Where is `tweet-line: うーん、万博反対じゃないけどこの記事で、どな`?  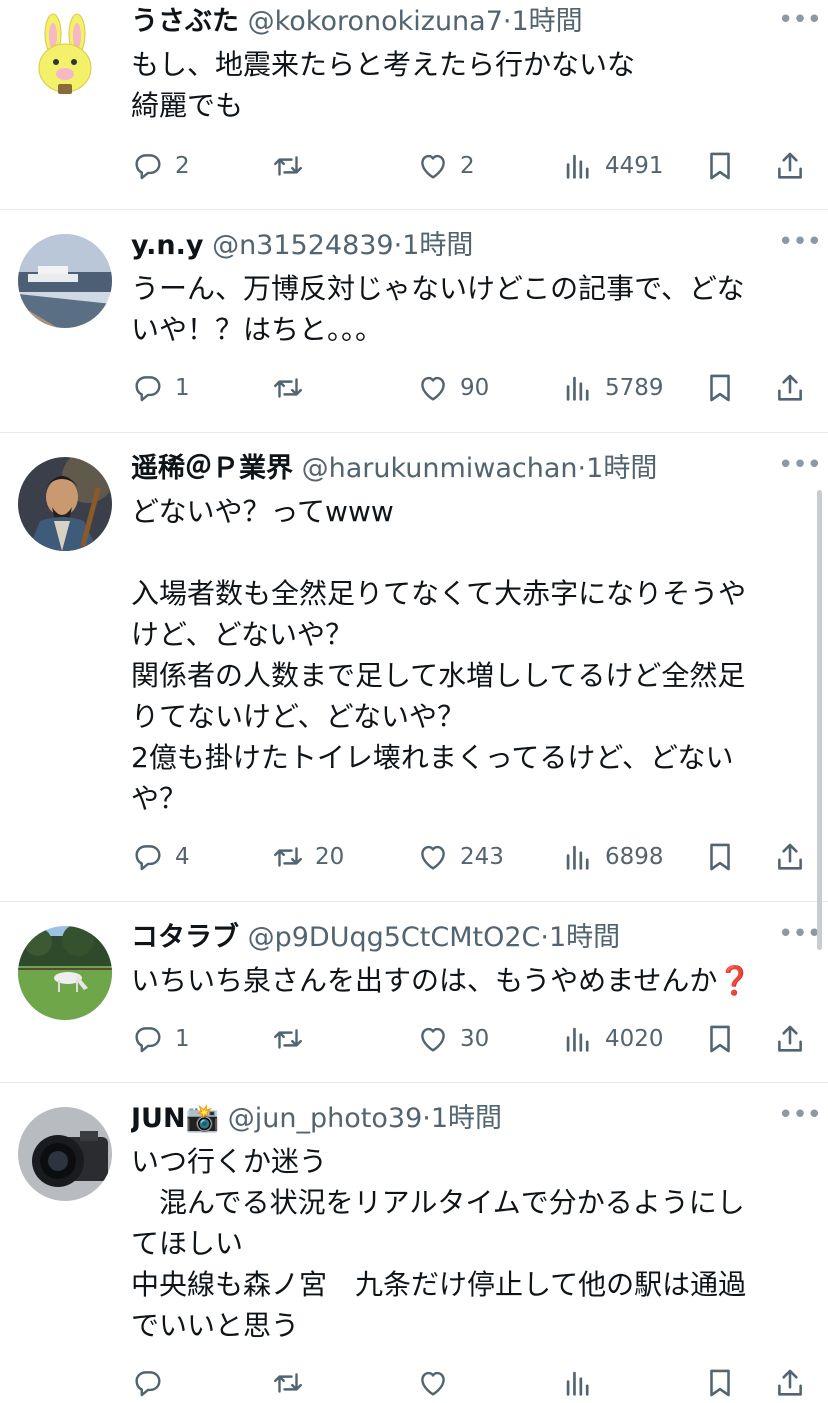 tweet-line: うーん、万博反対じゃないけどこの記事で、どな is located at coordinates (438, 288).